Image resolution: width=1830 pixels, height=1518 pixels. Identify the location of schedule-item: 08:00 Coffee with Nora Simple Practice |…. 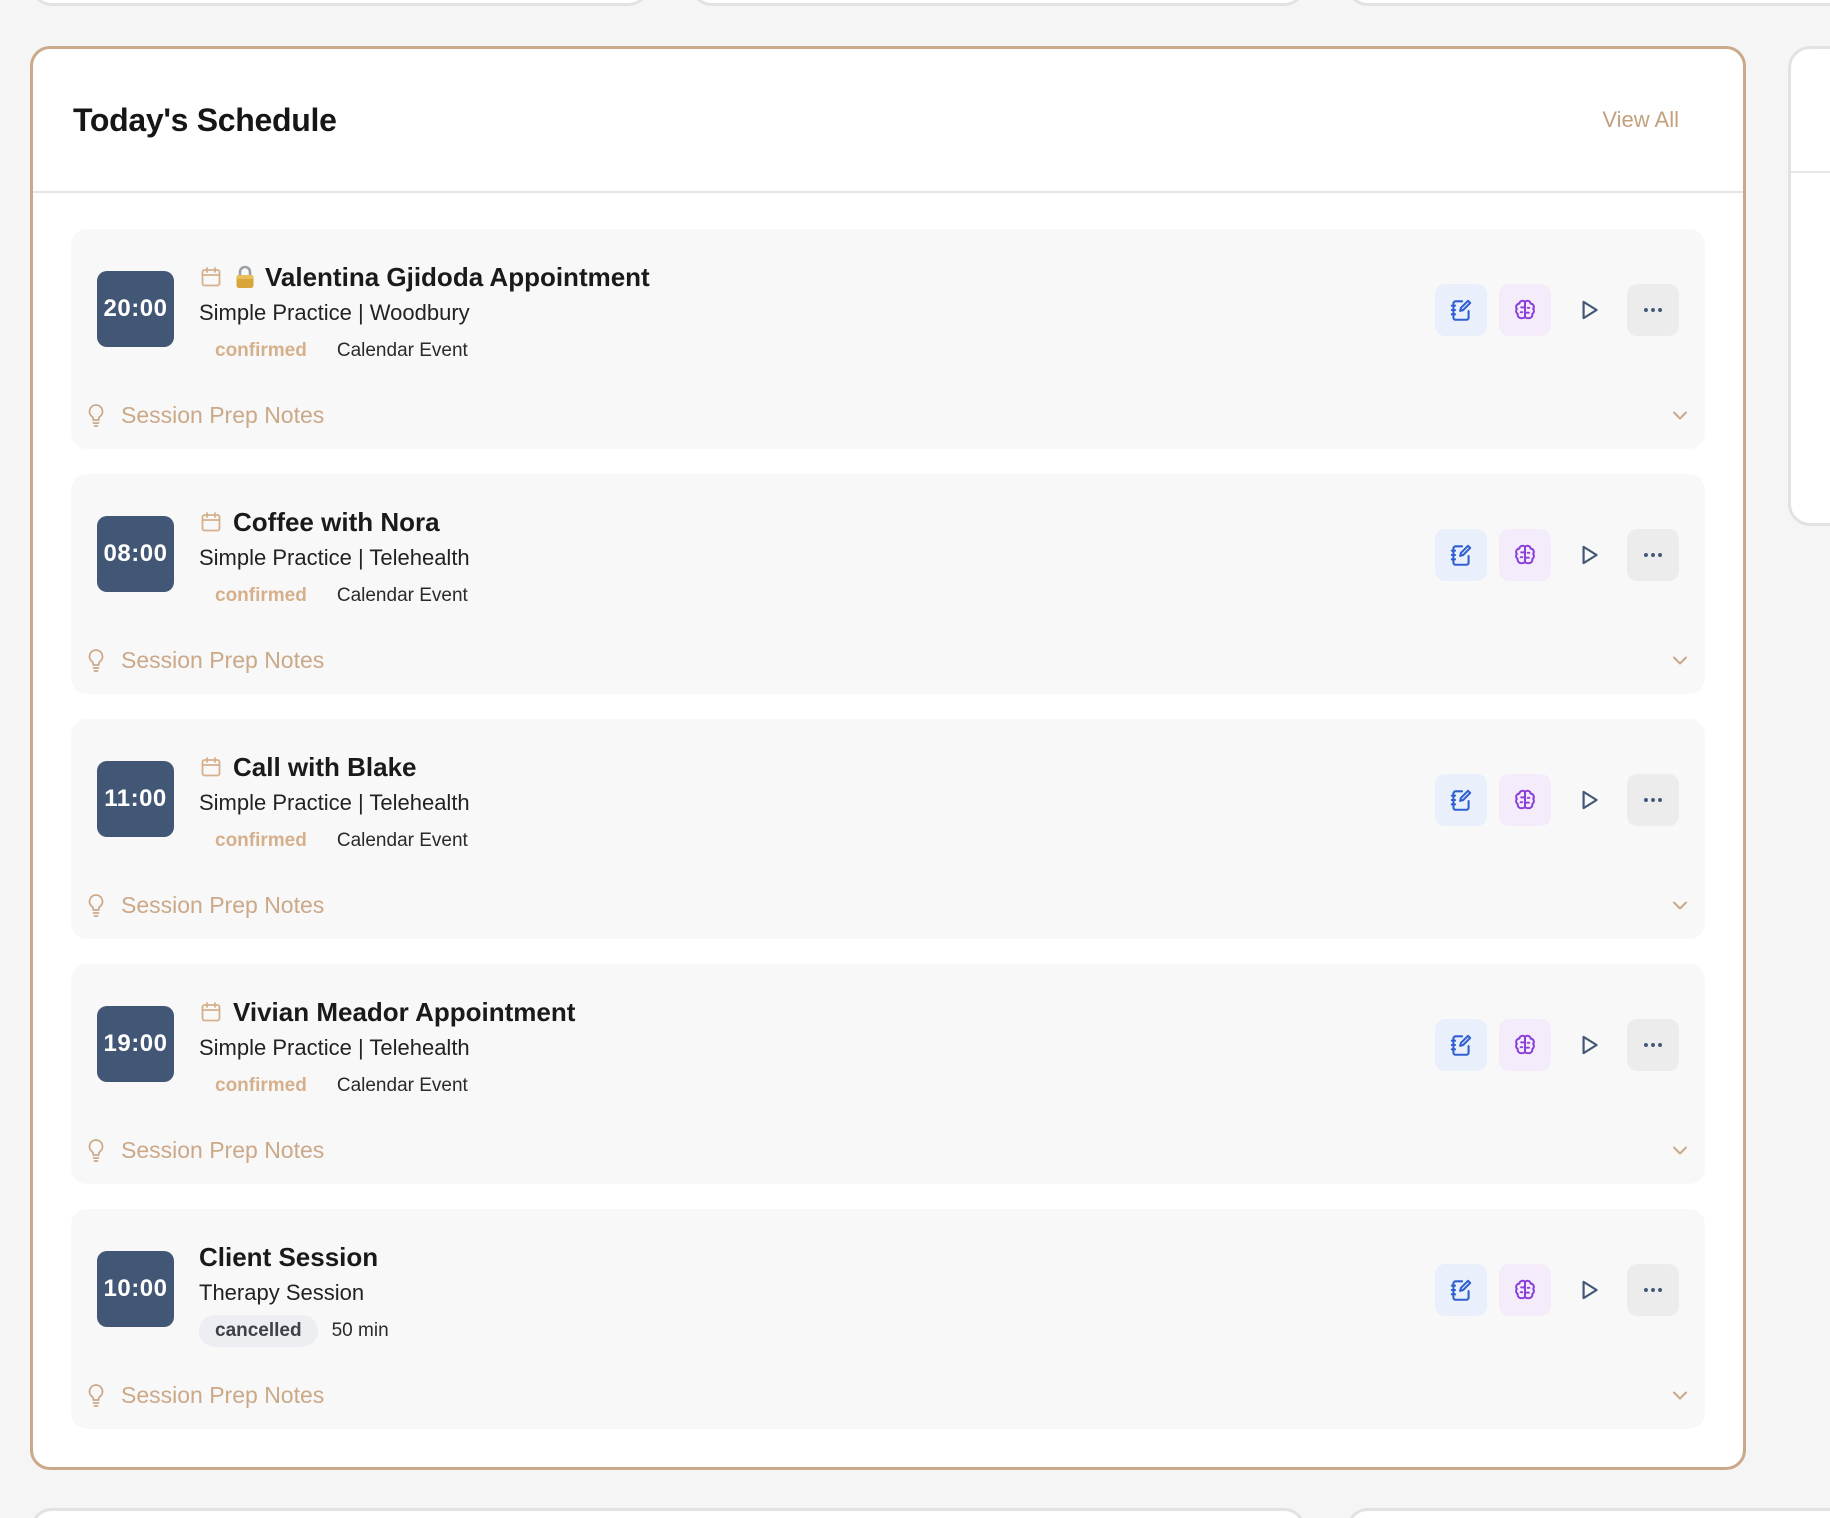
(888, 584).